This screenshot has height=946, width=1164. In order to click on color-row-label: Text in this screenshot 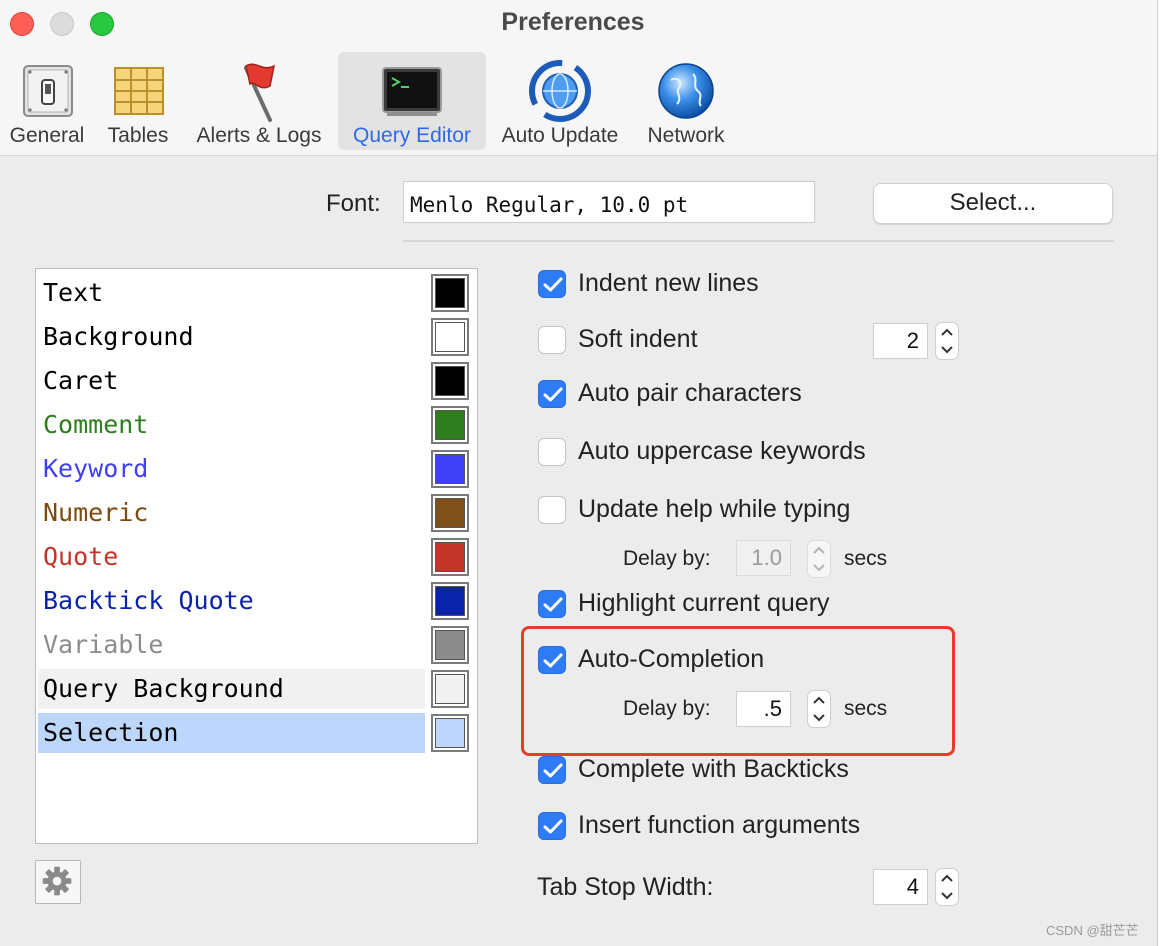, I will do `click(73, 292)`.